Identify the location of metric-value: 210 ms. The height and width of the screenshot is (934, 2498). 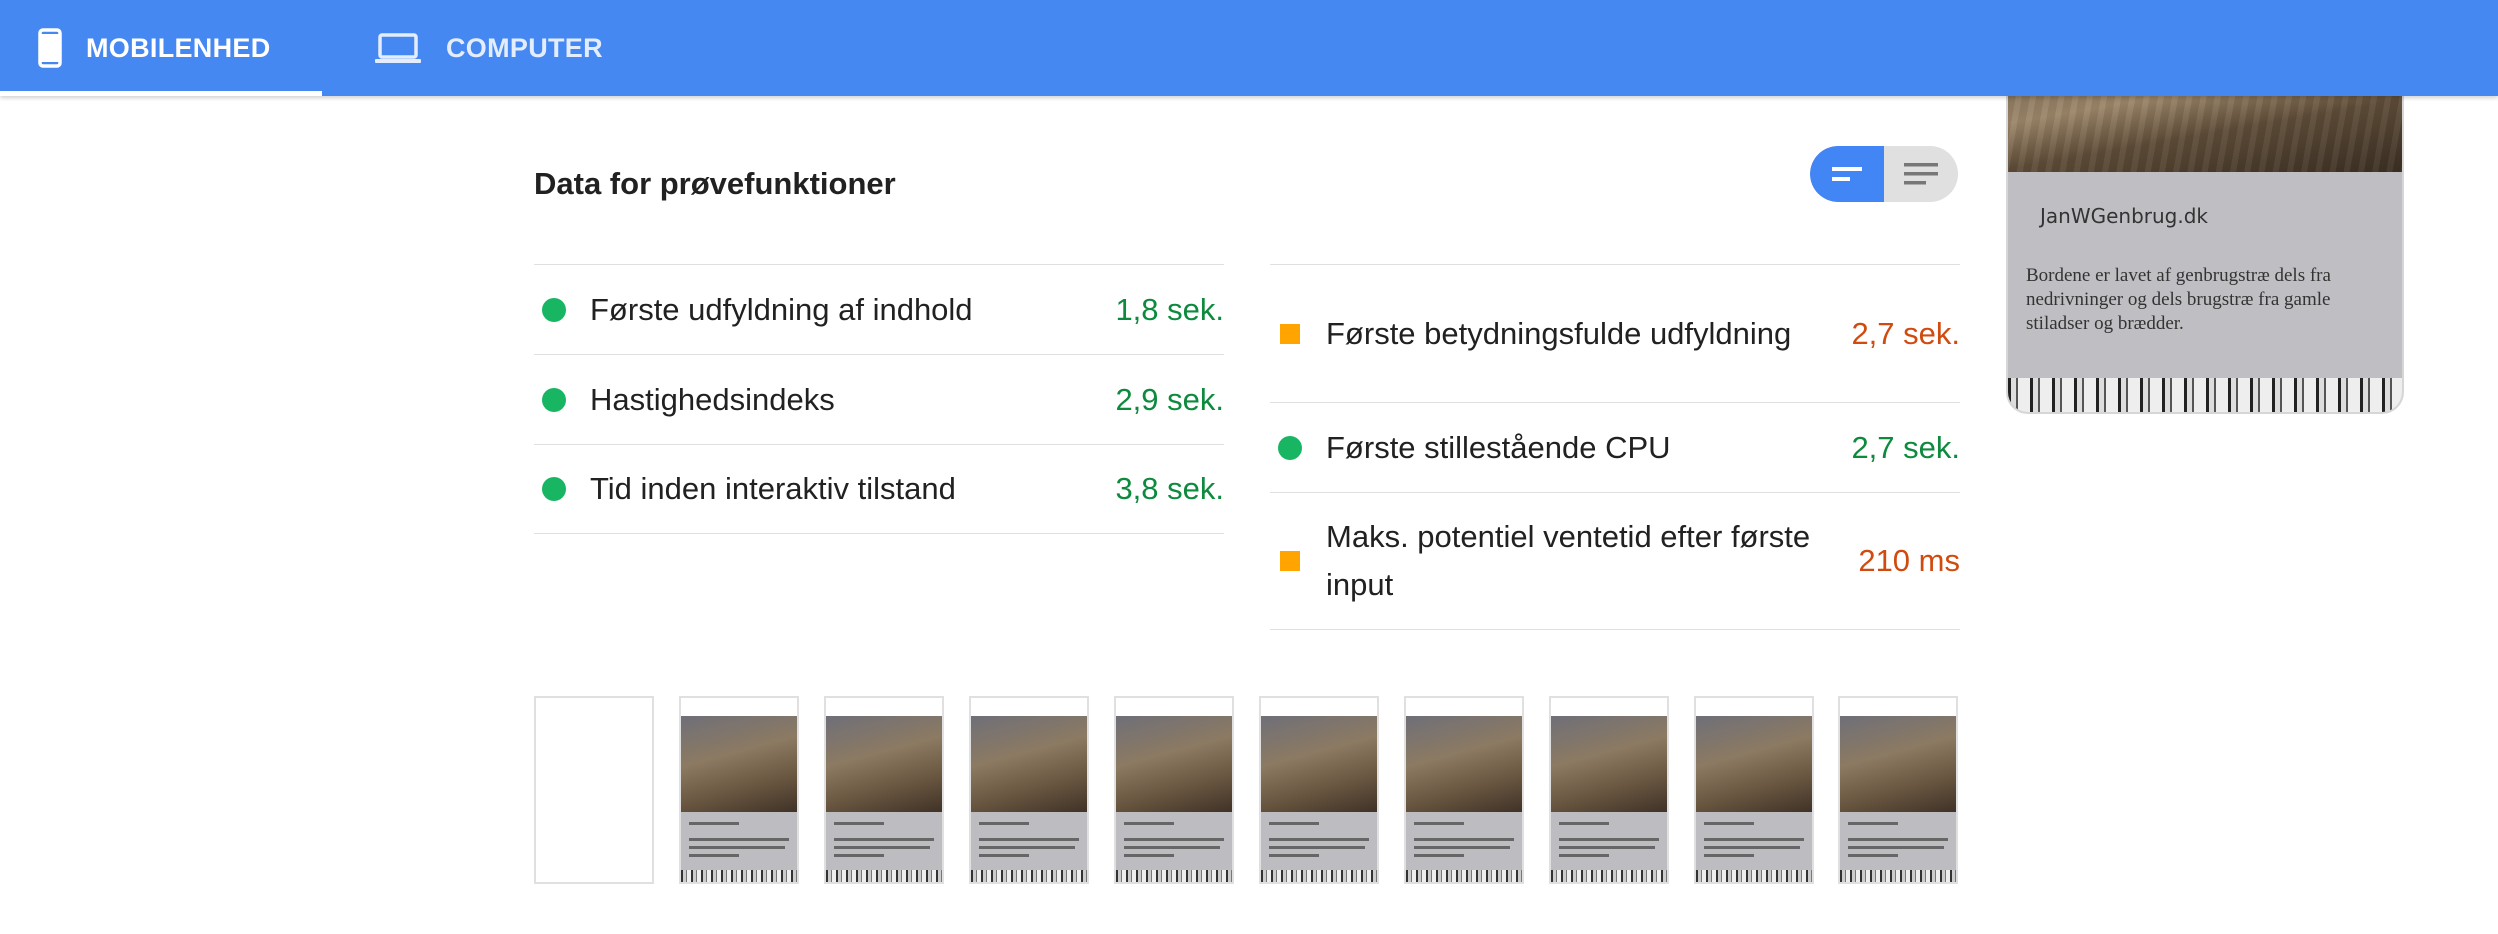
(1909, 560).